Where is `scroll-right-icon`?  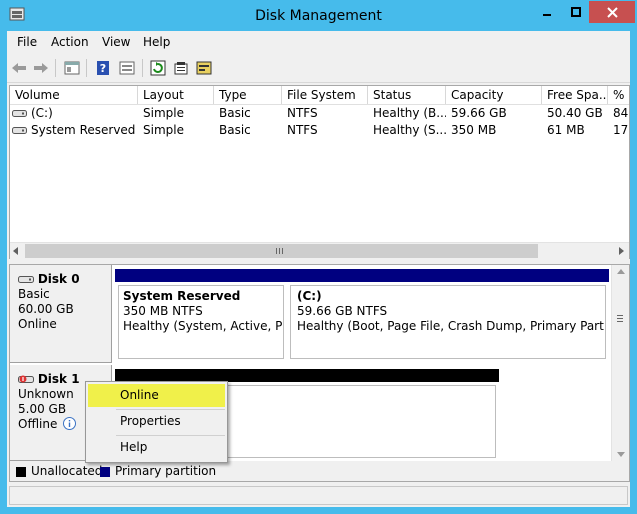
scroll-right-icon is located at coordinates (621, 251).